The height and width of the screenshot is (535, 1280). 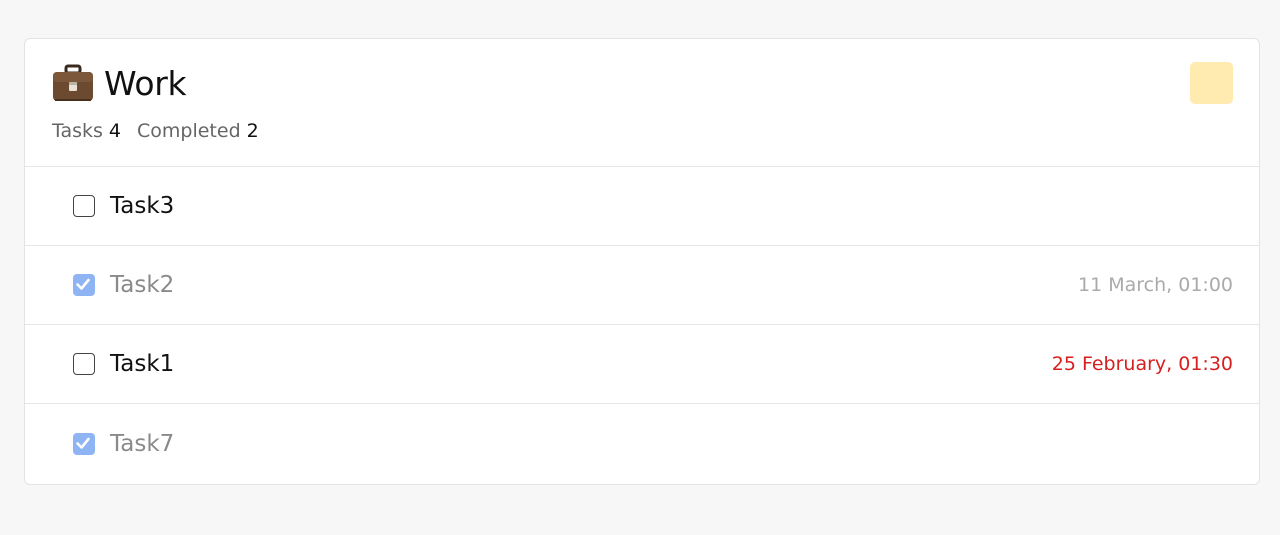 I want to click on list-color-button, so click(x=1211, y=83).